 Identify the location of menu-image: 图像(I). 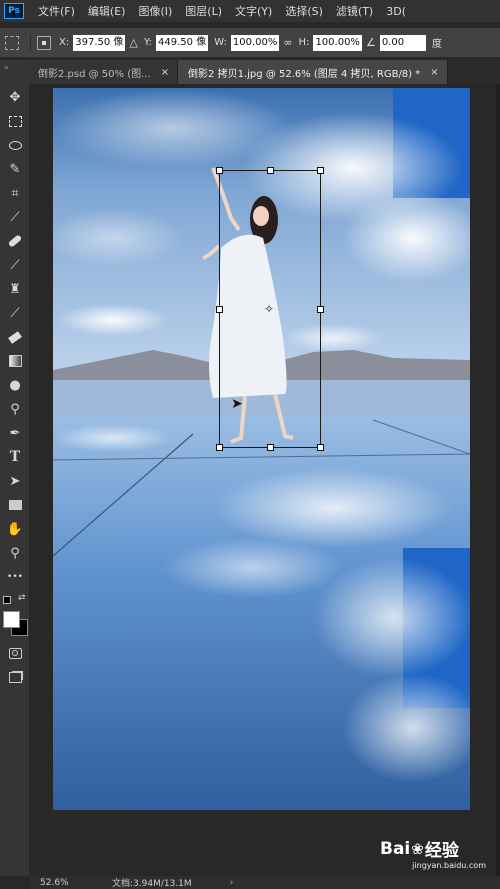
(155, 11).